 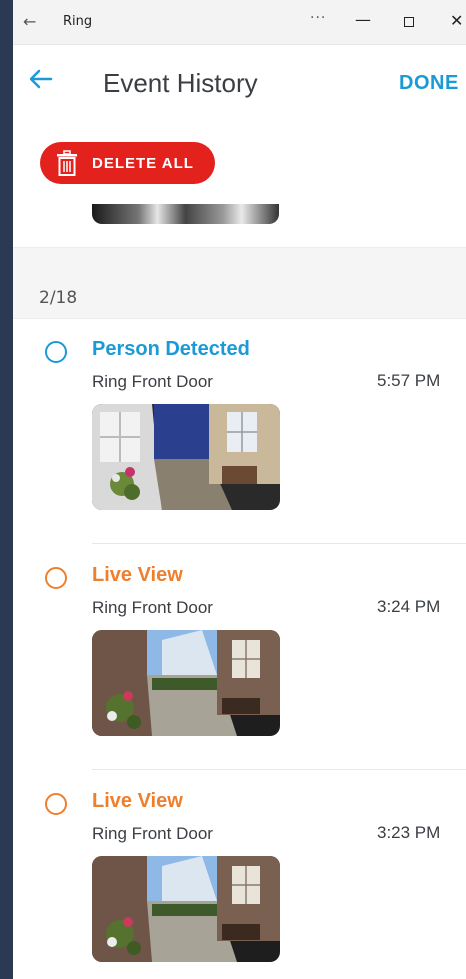 What do you see at coordinates (409, 832) in the screenshot?
I see `event-time: 3:23 PM` at bounding box center [409, 832].